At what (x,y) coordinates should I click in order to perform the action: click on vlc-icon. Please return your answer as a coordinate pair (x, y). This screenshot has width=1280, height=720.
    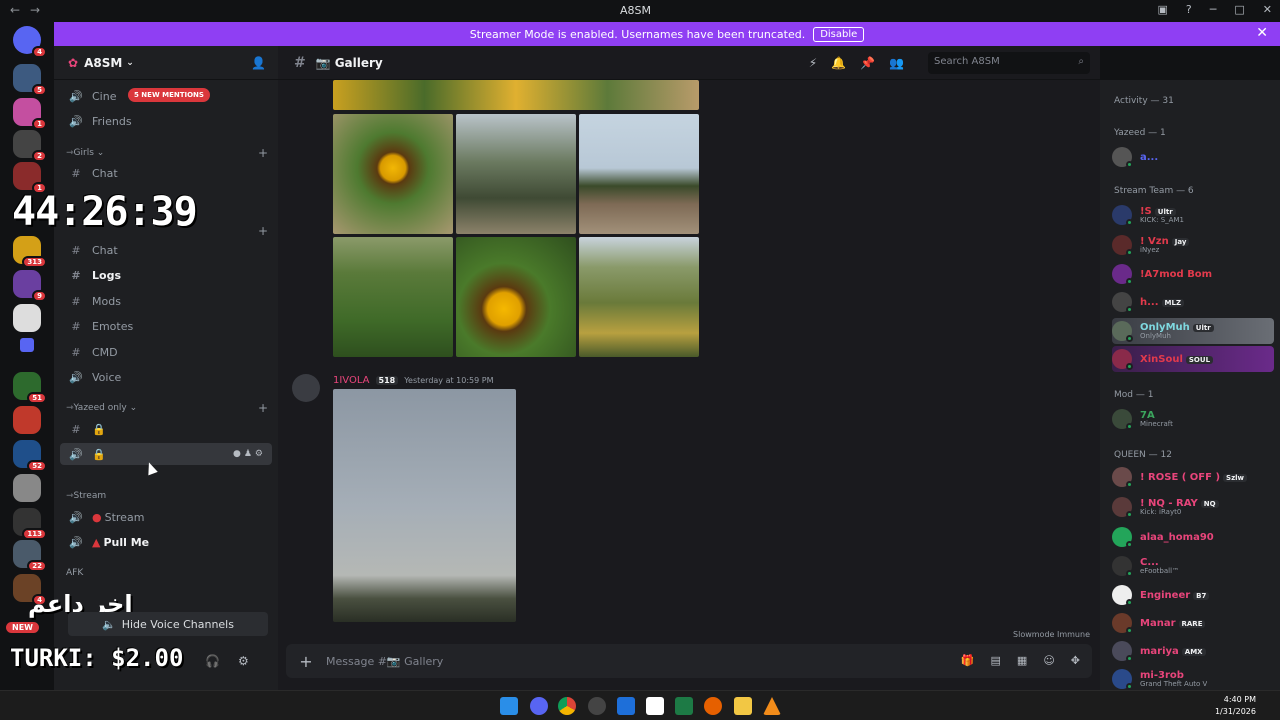
    Looking at the image, I should click on (772, 706).